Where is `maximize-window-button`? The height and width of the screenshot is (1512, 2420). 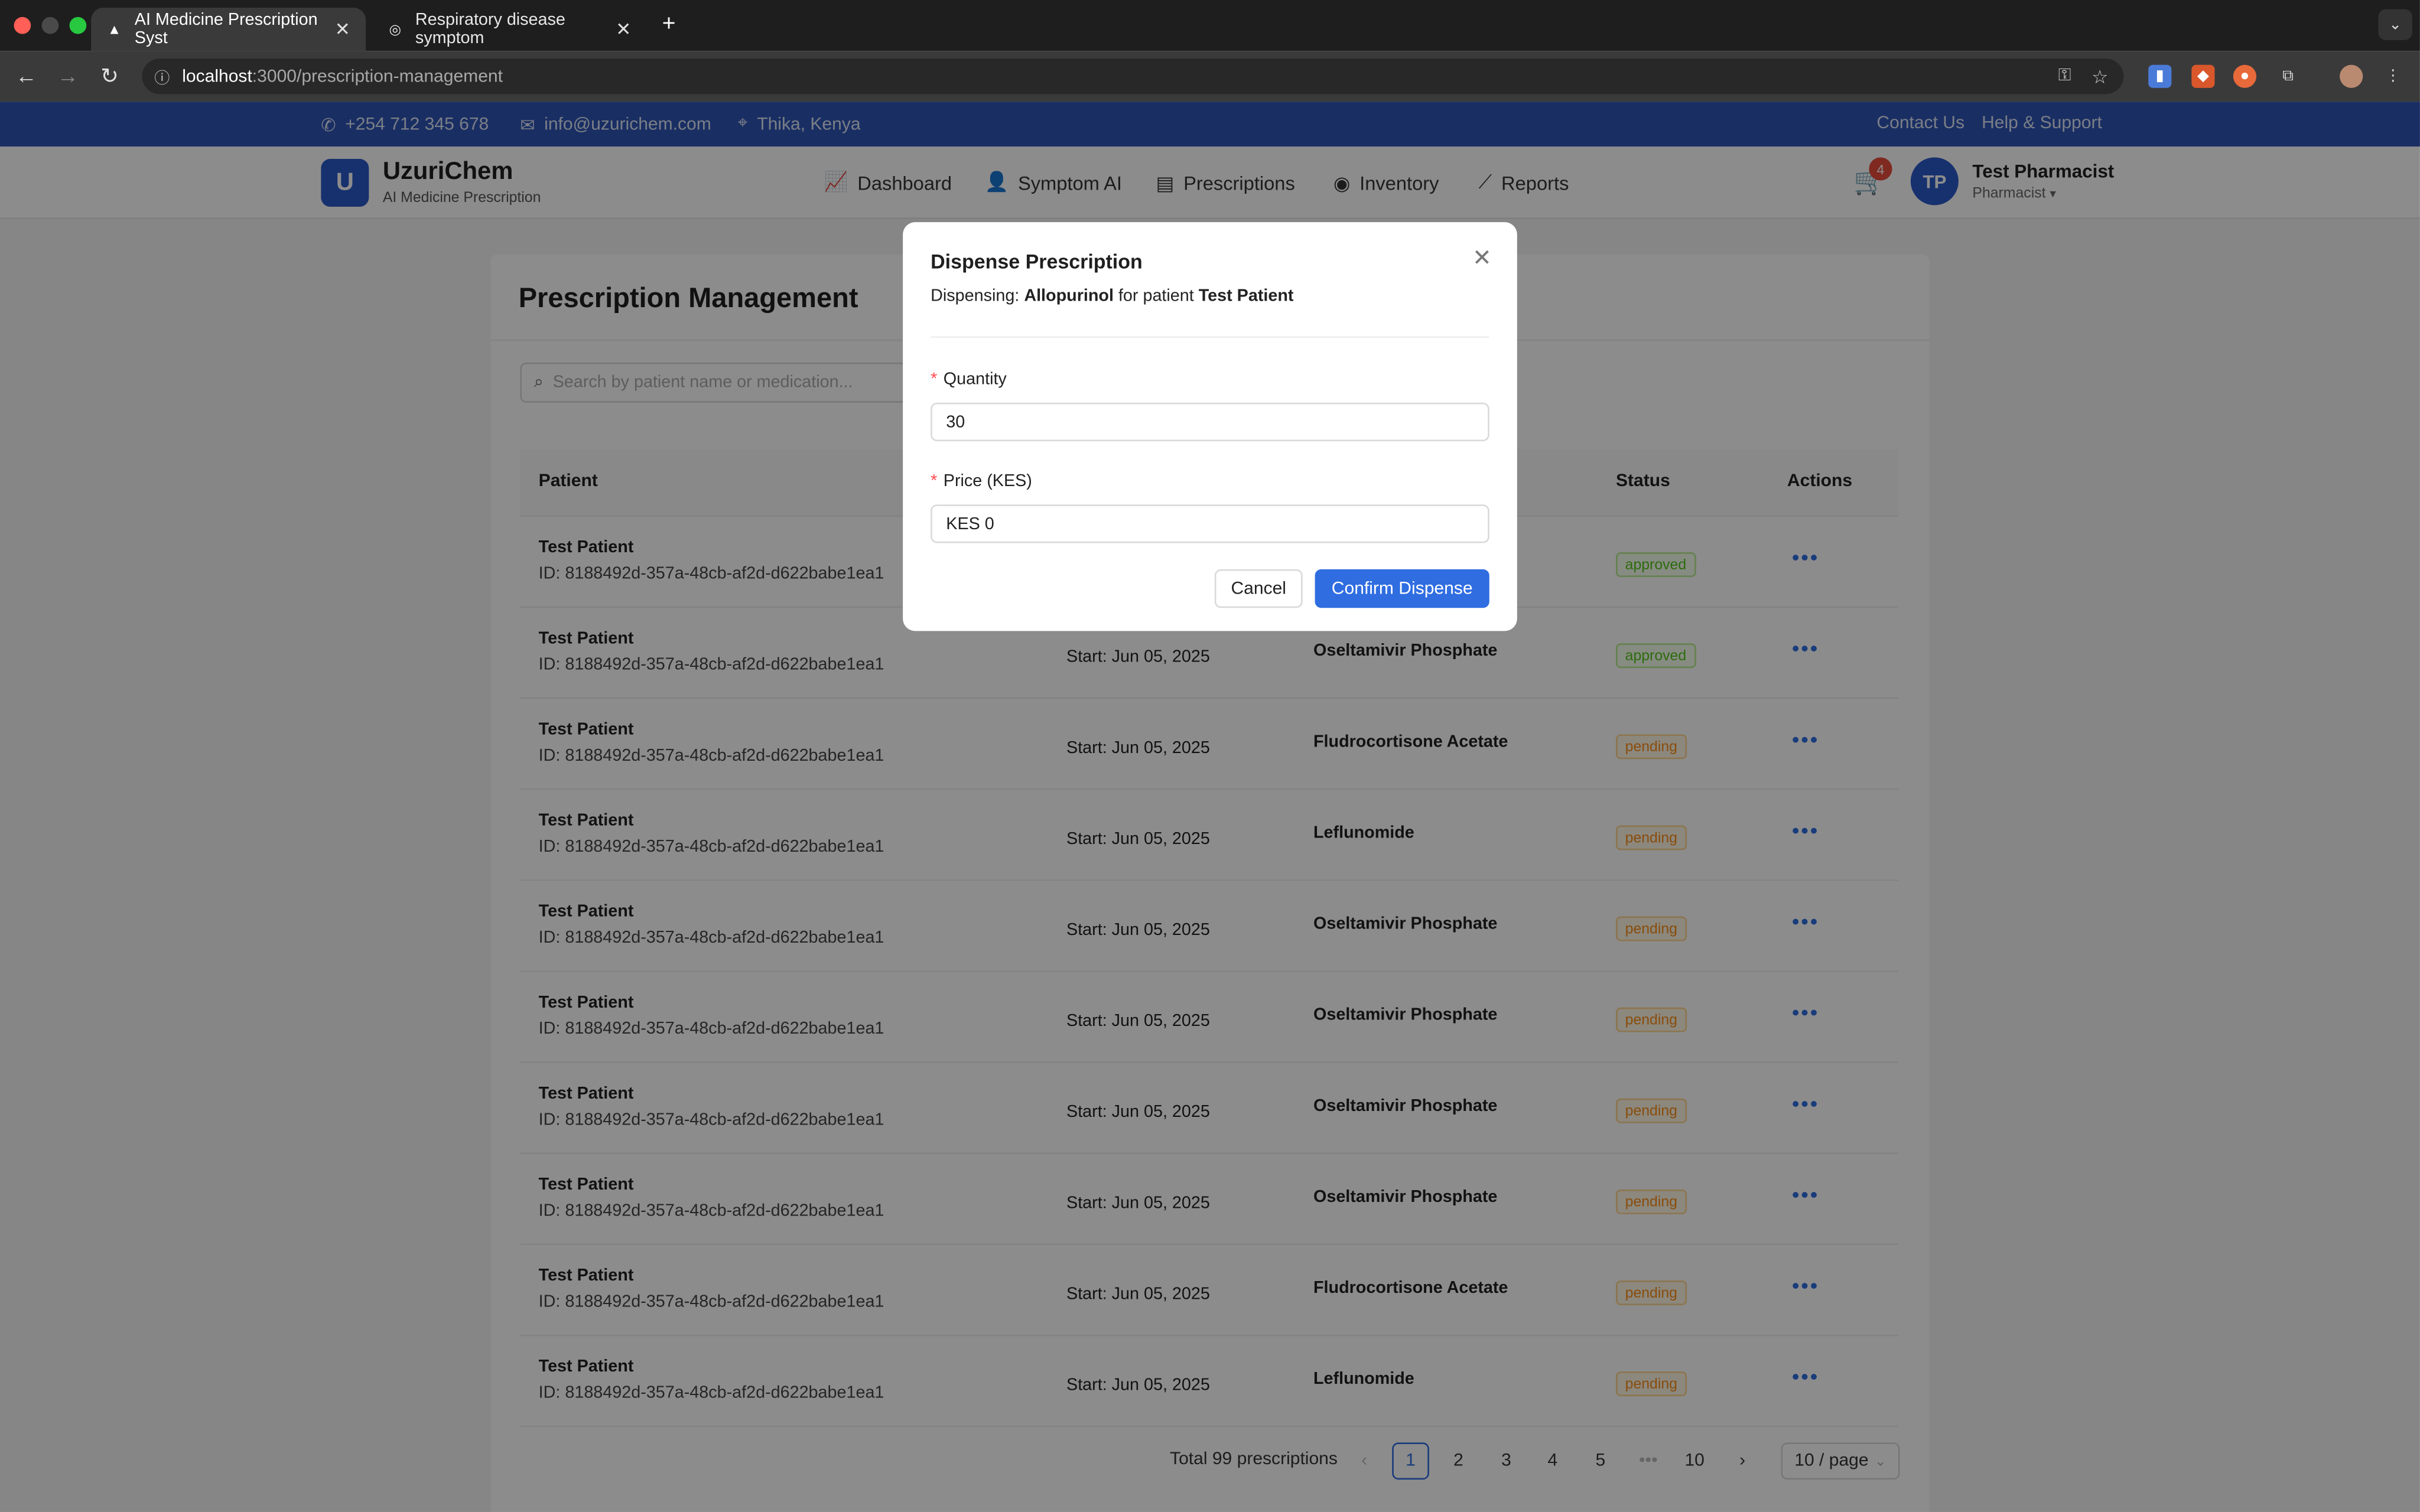
maximize-window-button is located at coordinates (78, 25).